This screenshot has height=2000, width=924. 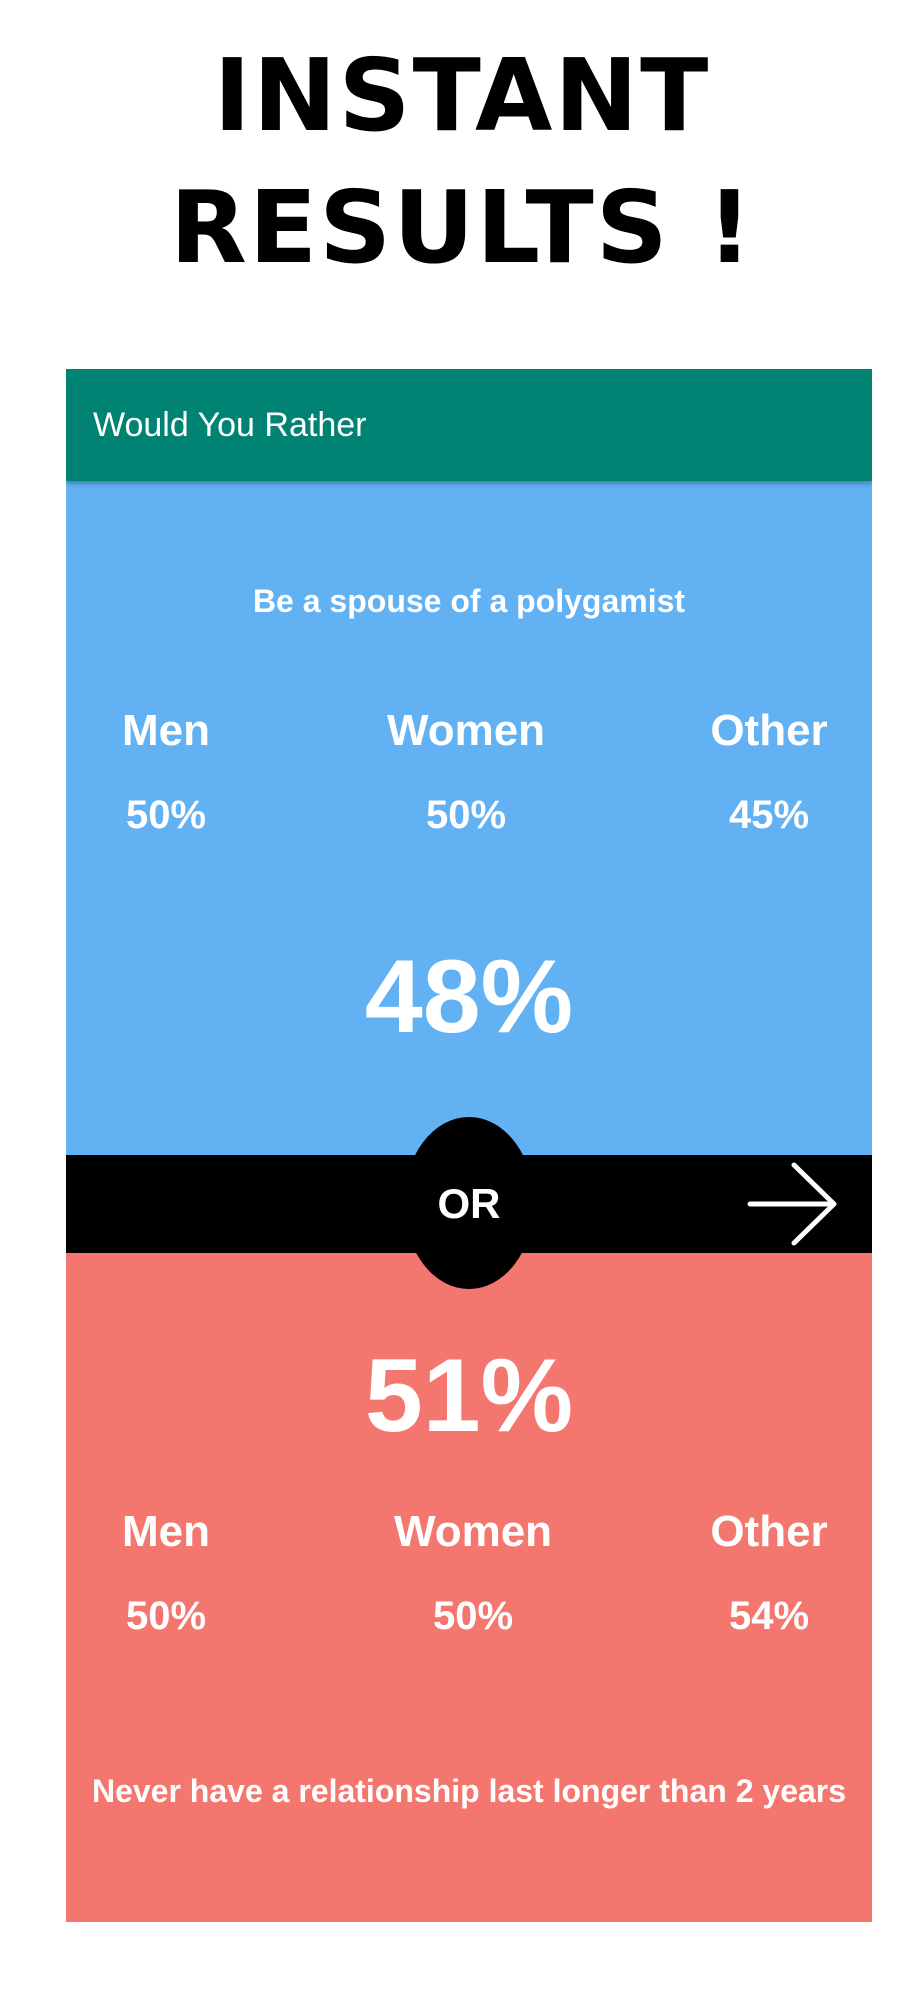 What do you see at coordinates (462, 95) in the screenshot?
I see `headline-line-1: INSTANT` at bounding box center [462, 95].